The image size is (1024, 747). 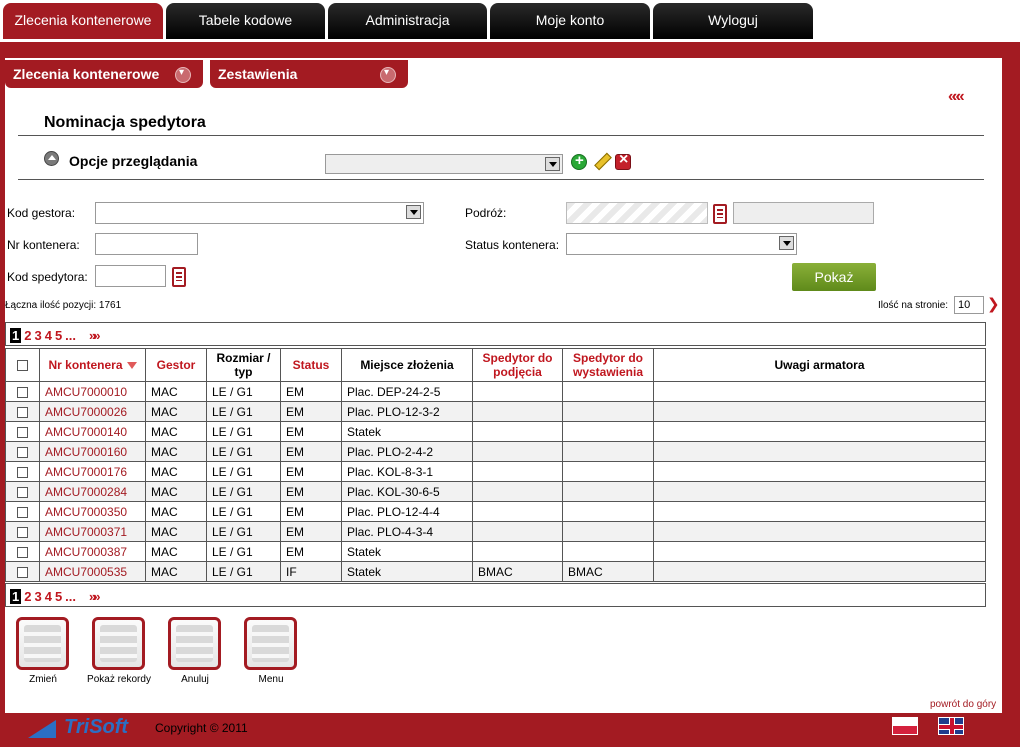 What do you see at coordinates (623, 160) in the screenshot?
I see `delete-view-button` at bounding box center [623, 160].